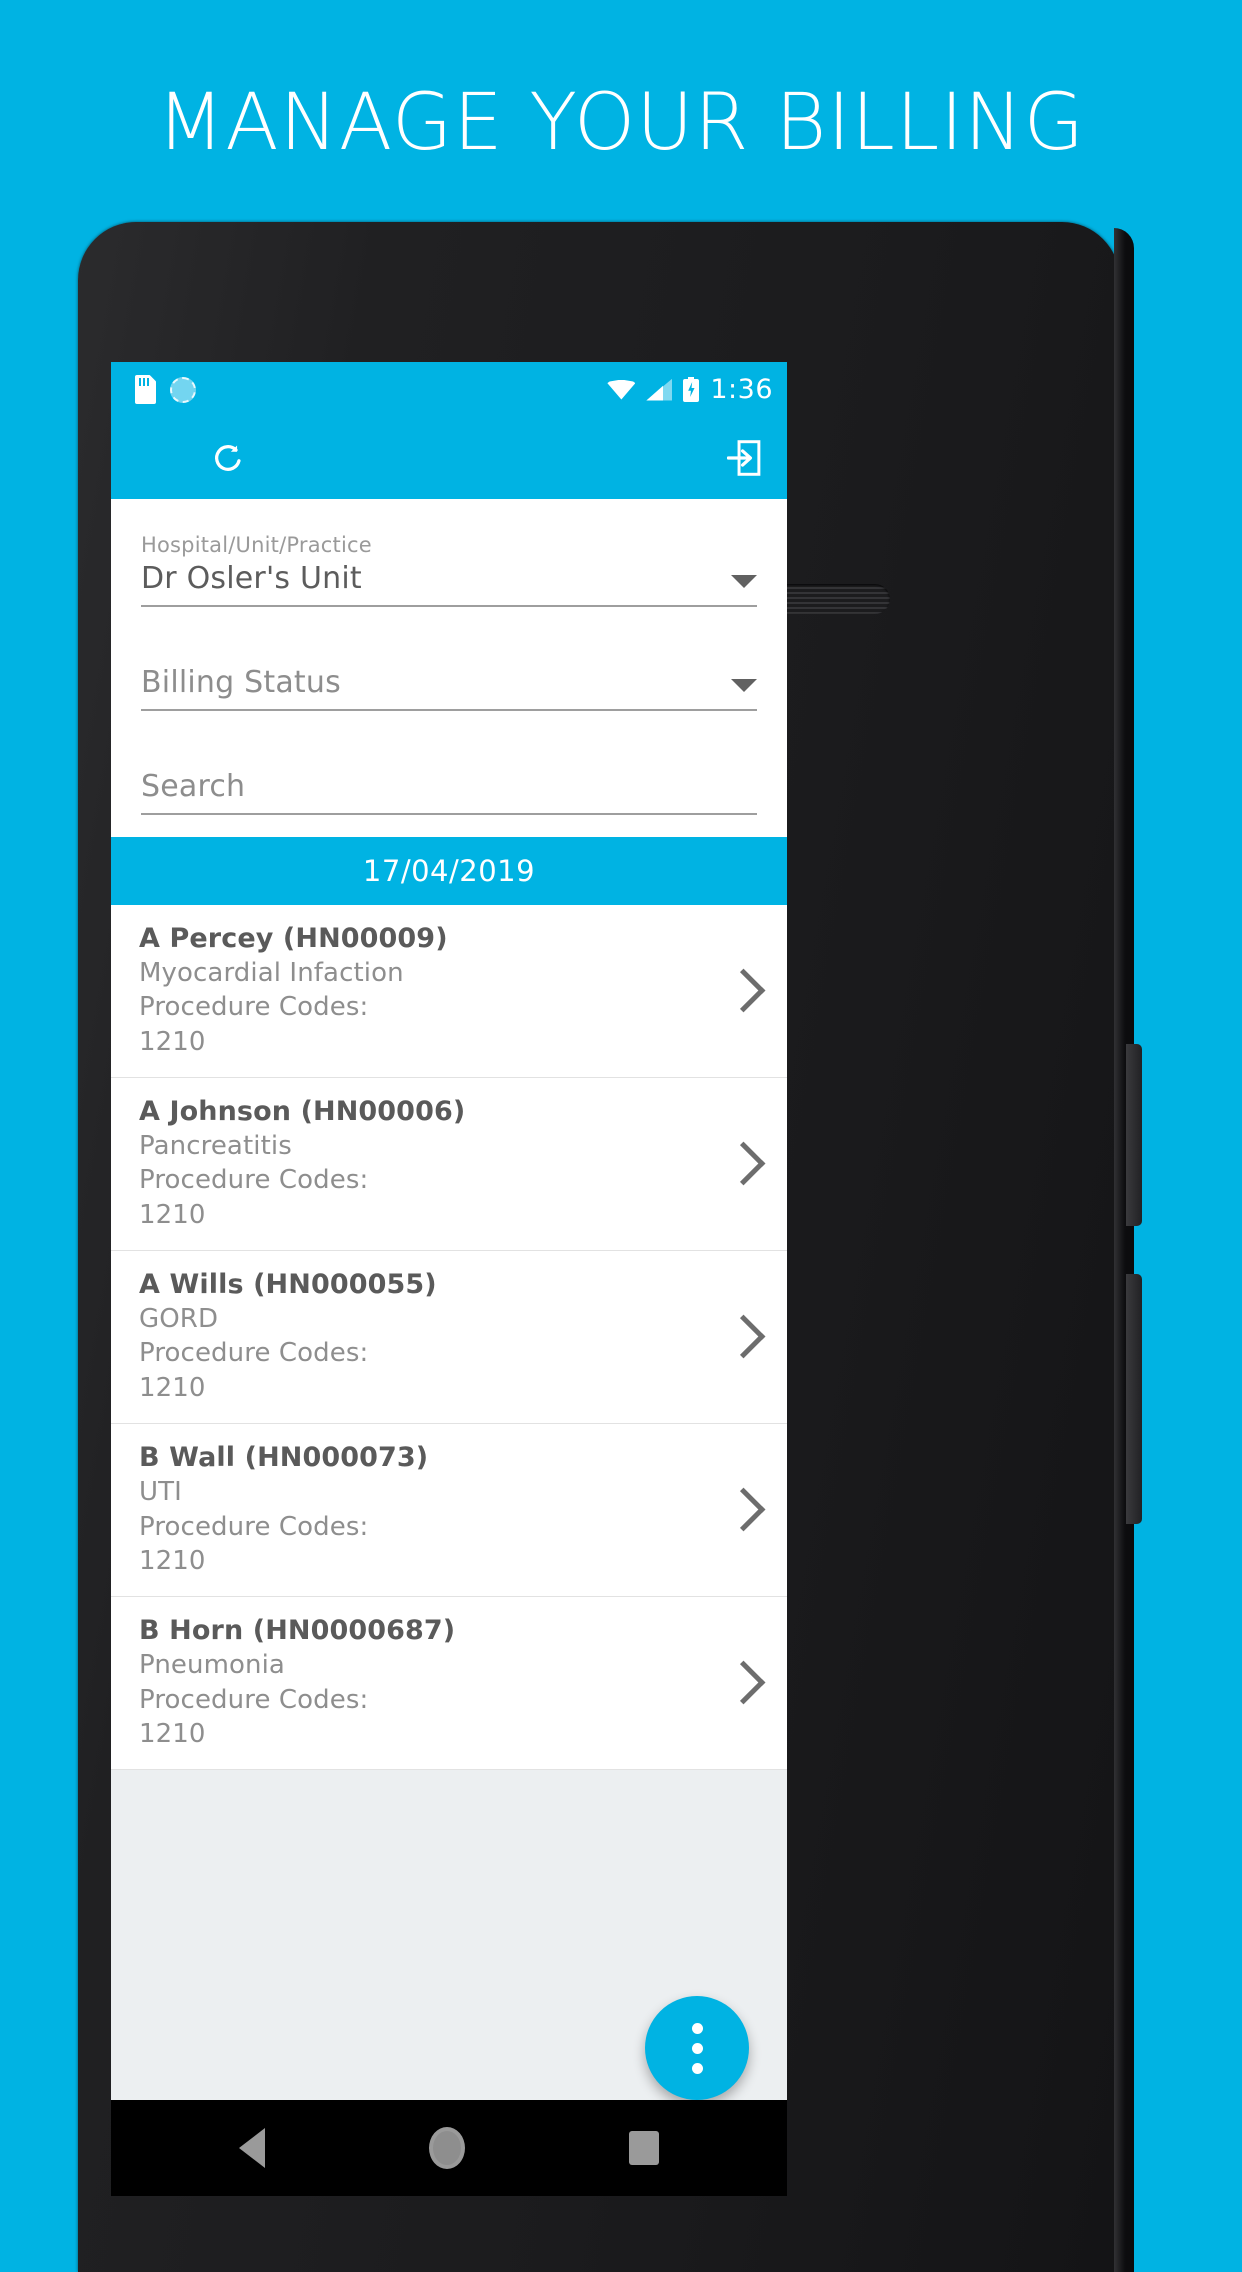  Describe the element at coordinates (145, 389) in the screenshot. I see `sd-card-icon` at that location.